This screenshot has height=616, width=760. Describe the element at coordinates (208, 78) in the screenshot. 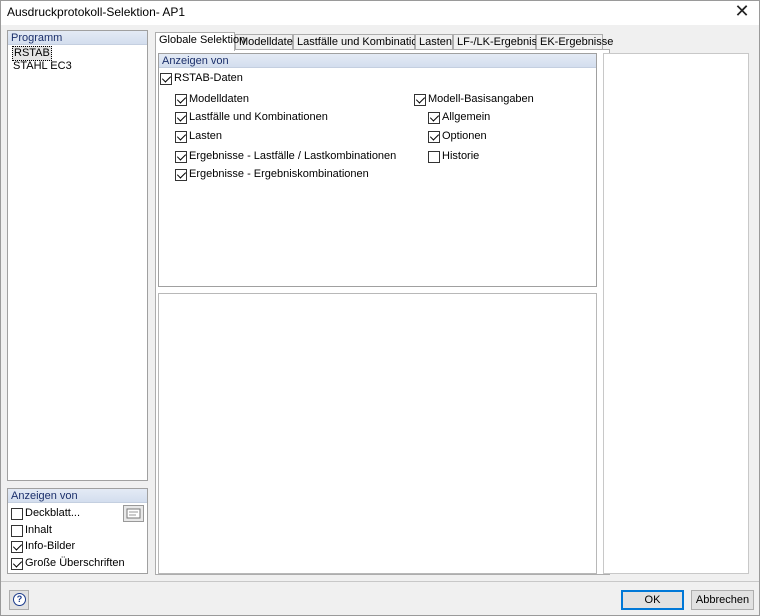

I see `rstab-daten-label: RSTAB-Daten` at that location.